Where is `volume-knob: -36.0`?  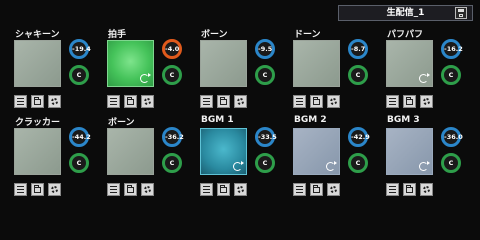
volume-knob: -36.0 is located at coordinates (452, 137).